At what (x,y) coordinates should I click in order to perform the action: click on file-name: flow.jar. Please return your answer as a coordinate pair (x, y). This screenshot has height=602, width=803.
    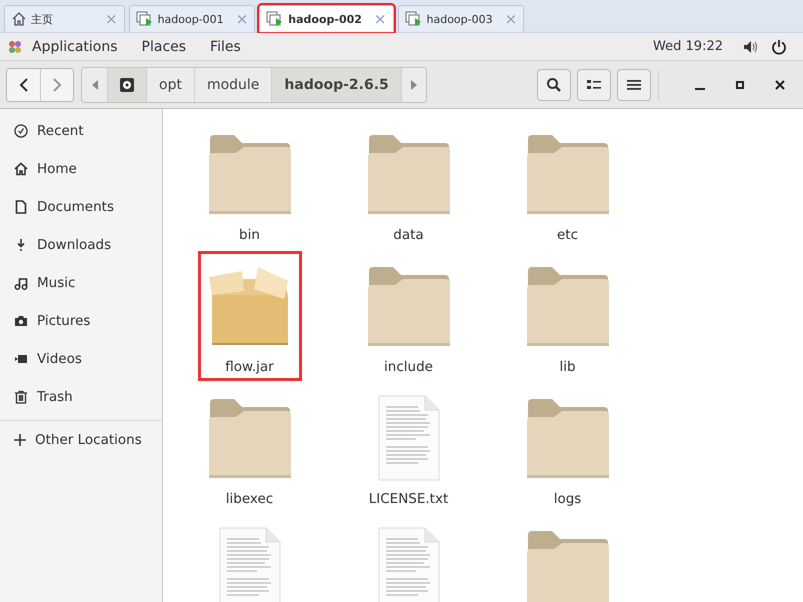
    Looking at the image, I should click on (249, 367).